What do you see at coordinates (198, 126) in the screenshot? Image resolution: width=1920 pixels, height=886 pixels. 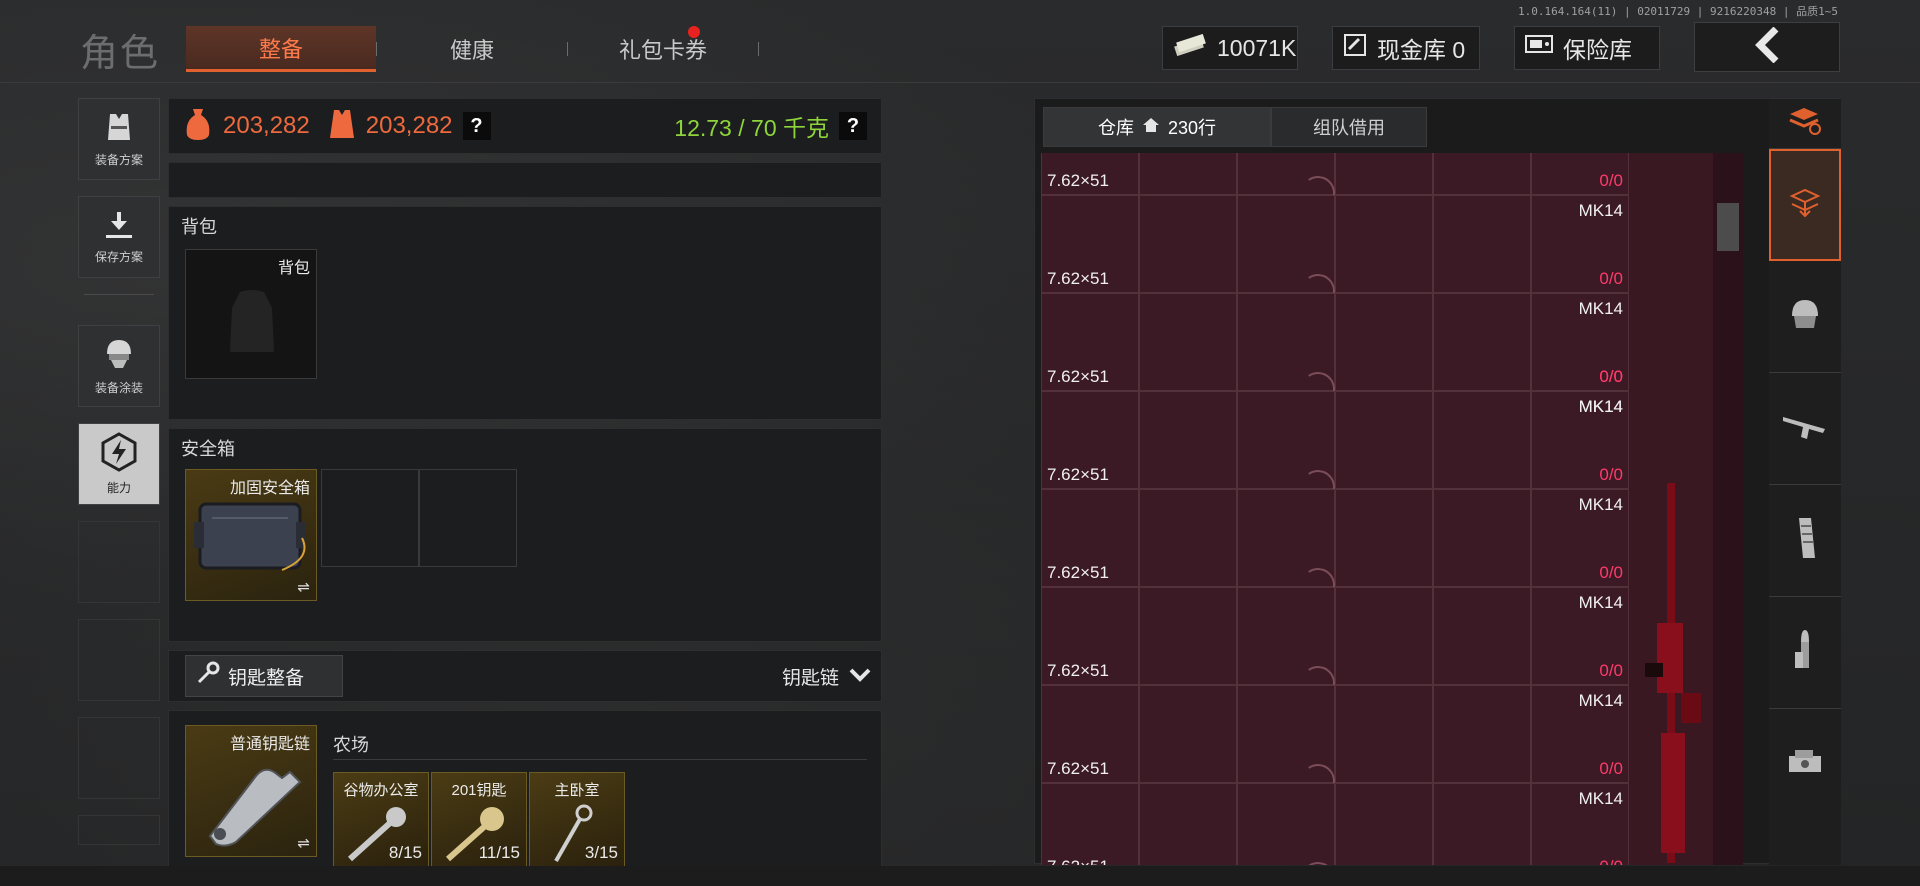 I see `value-bag-icon` at bounding box center [198, 126].